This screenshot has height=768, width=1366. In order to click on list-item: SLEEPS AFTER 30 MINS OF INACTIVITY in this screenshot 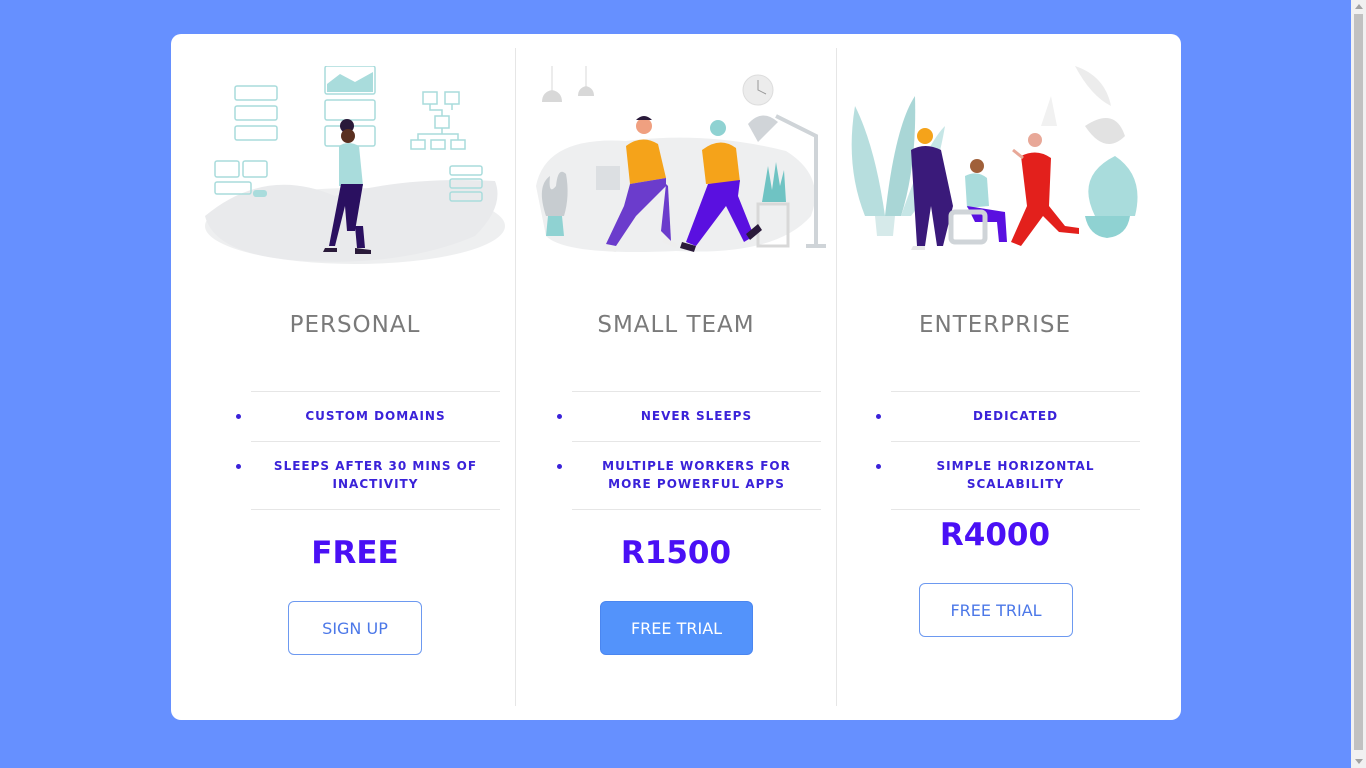, I will do `click(368, 476)`.